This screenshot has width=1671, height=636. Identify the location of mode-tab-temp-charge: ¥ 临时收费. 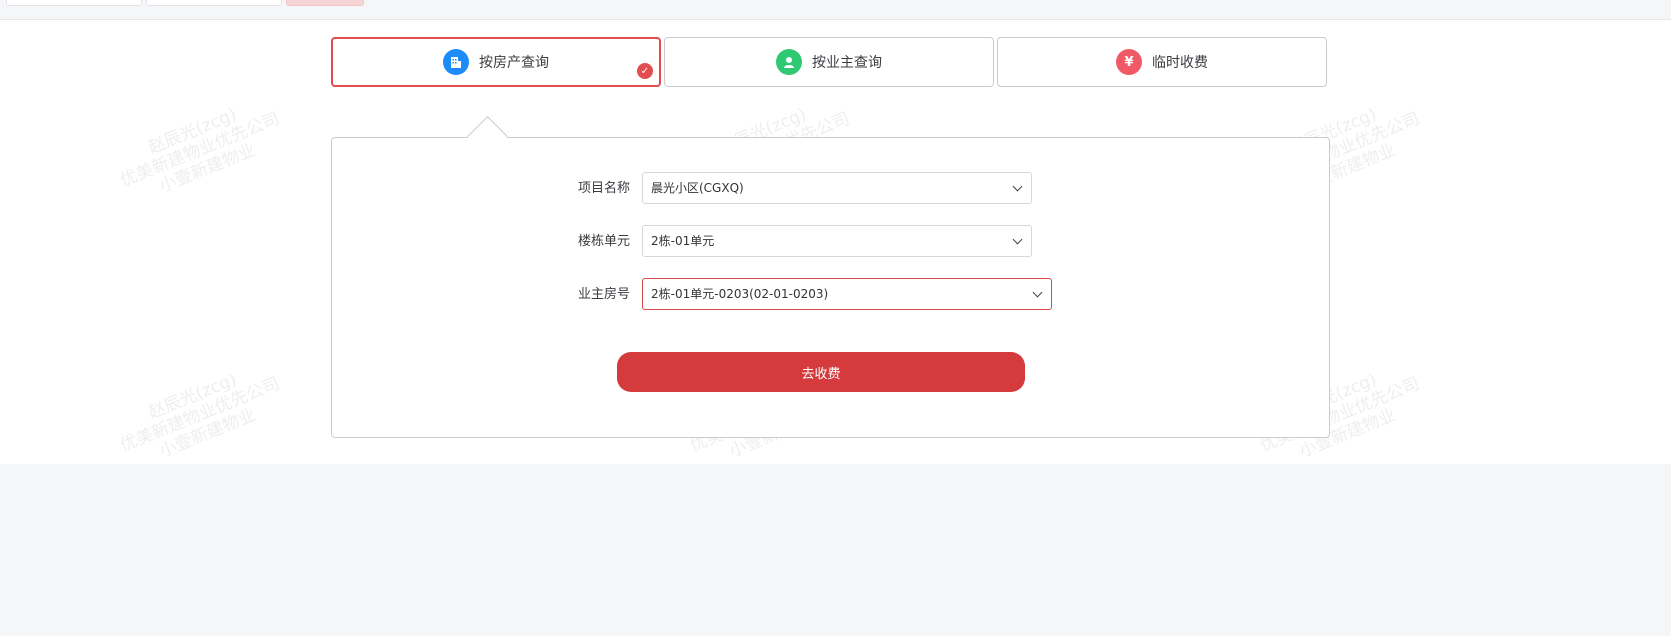
(1162, 62).